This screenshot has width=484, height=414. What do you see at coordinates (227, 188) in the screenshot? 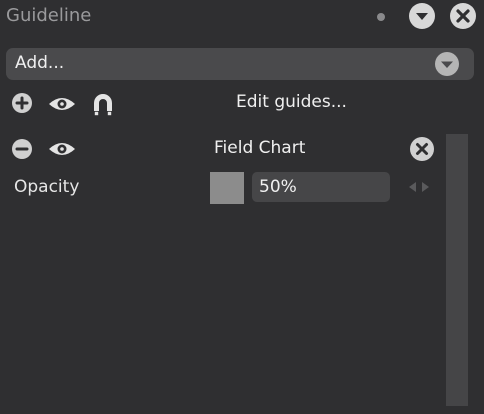
I see `color-swatch` at bounding box center [227, 188].